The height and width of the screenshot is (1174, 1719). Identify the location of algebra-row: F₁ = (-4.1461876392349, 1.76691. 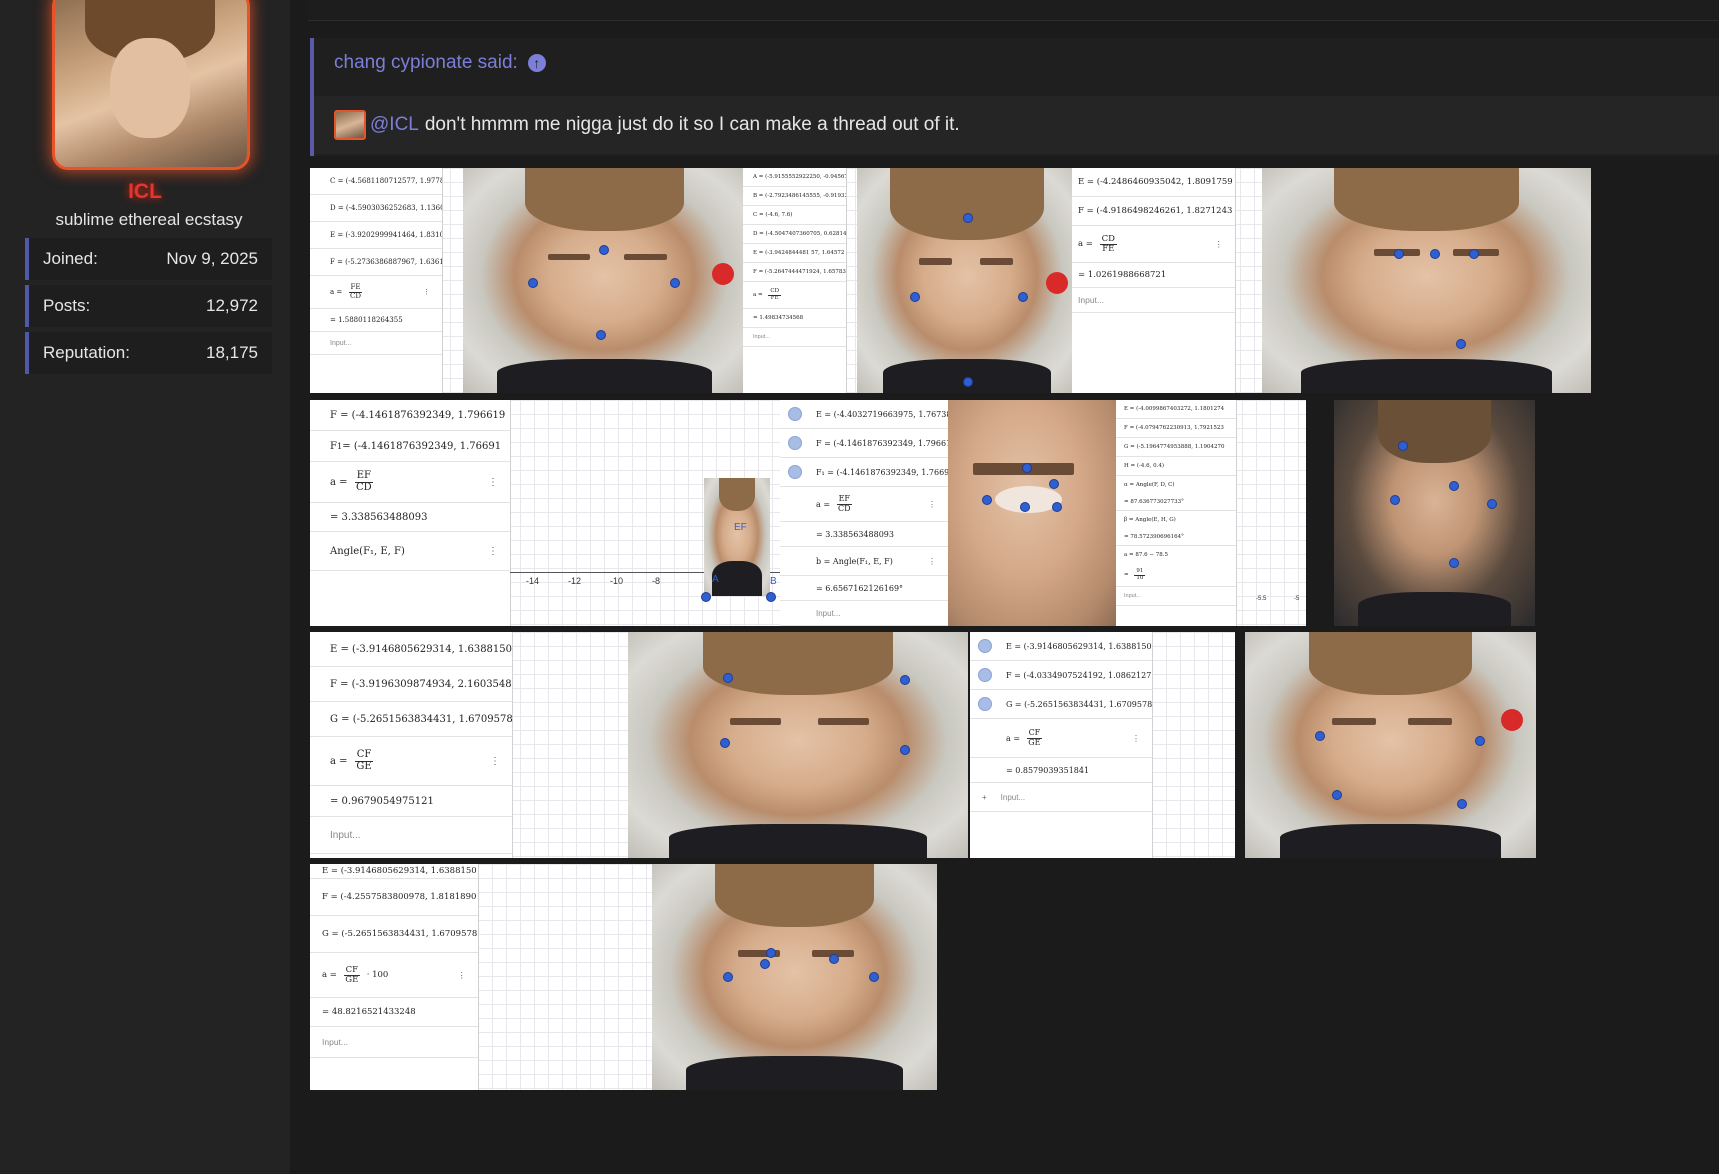
(864, 472).